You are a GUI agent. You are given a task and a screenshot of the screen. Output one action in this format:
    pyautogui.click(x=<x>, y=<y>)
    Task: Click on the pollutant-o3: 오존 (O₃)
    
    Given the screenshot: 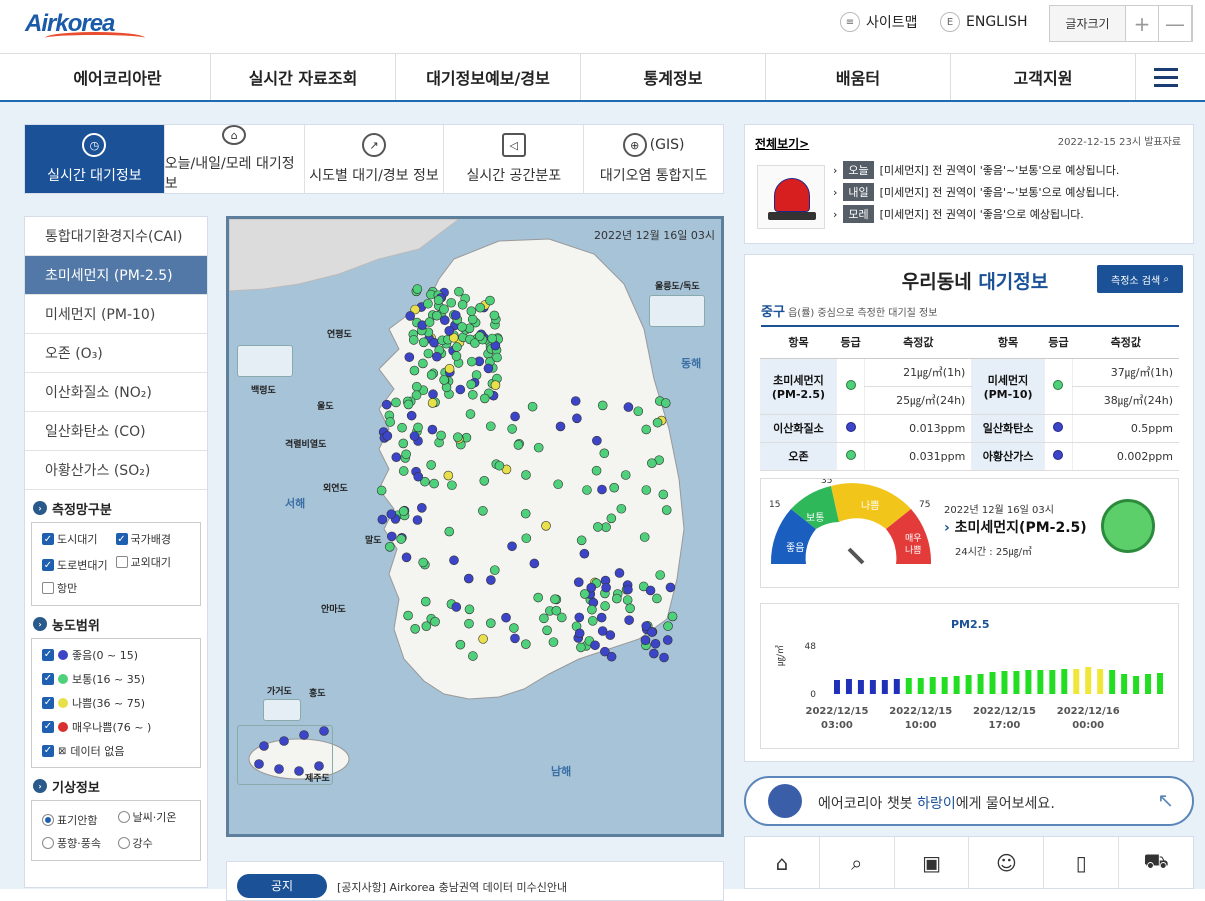 What is the action you would take?
    pyautogui.click(x=116, y=353)
    